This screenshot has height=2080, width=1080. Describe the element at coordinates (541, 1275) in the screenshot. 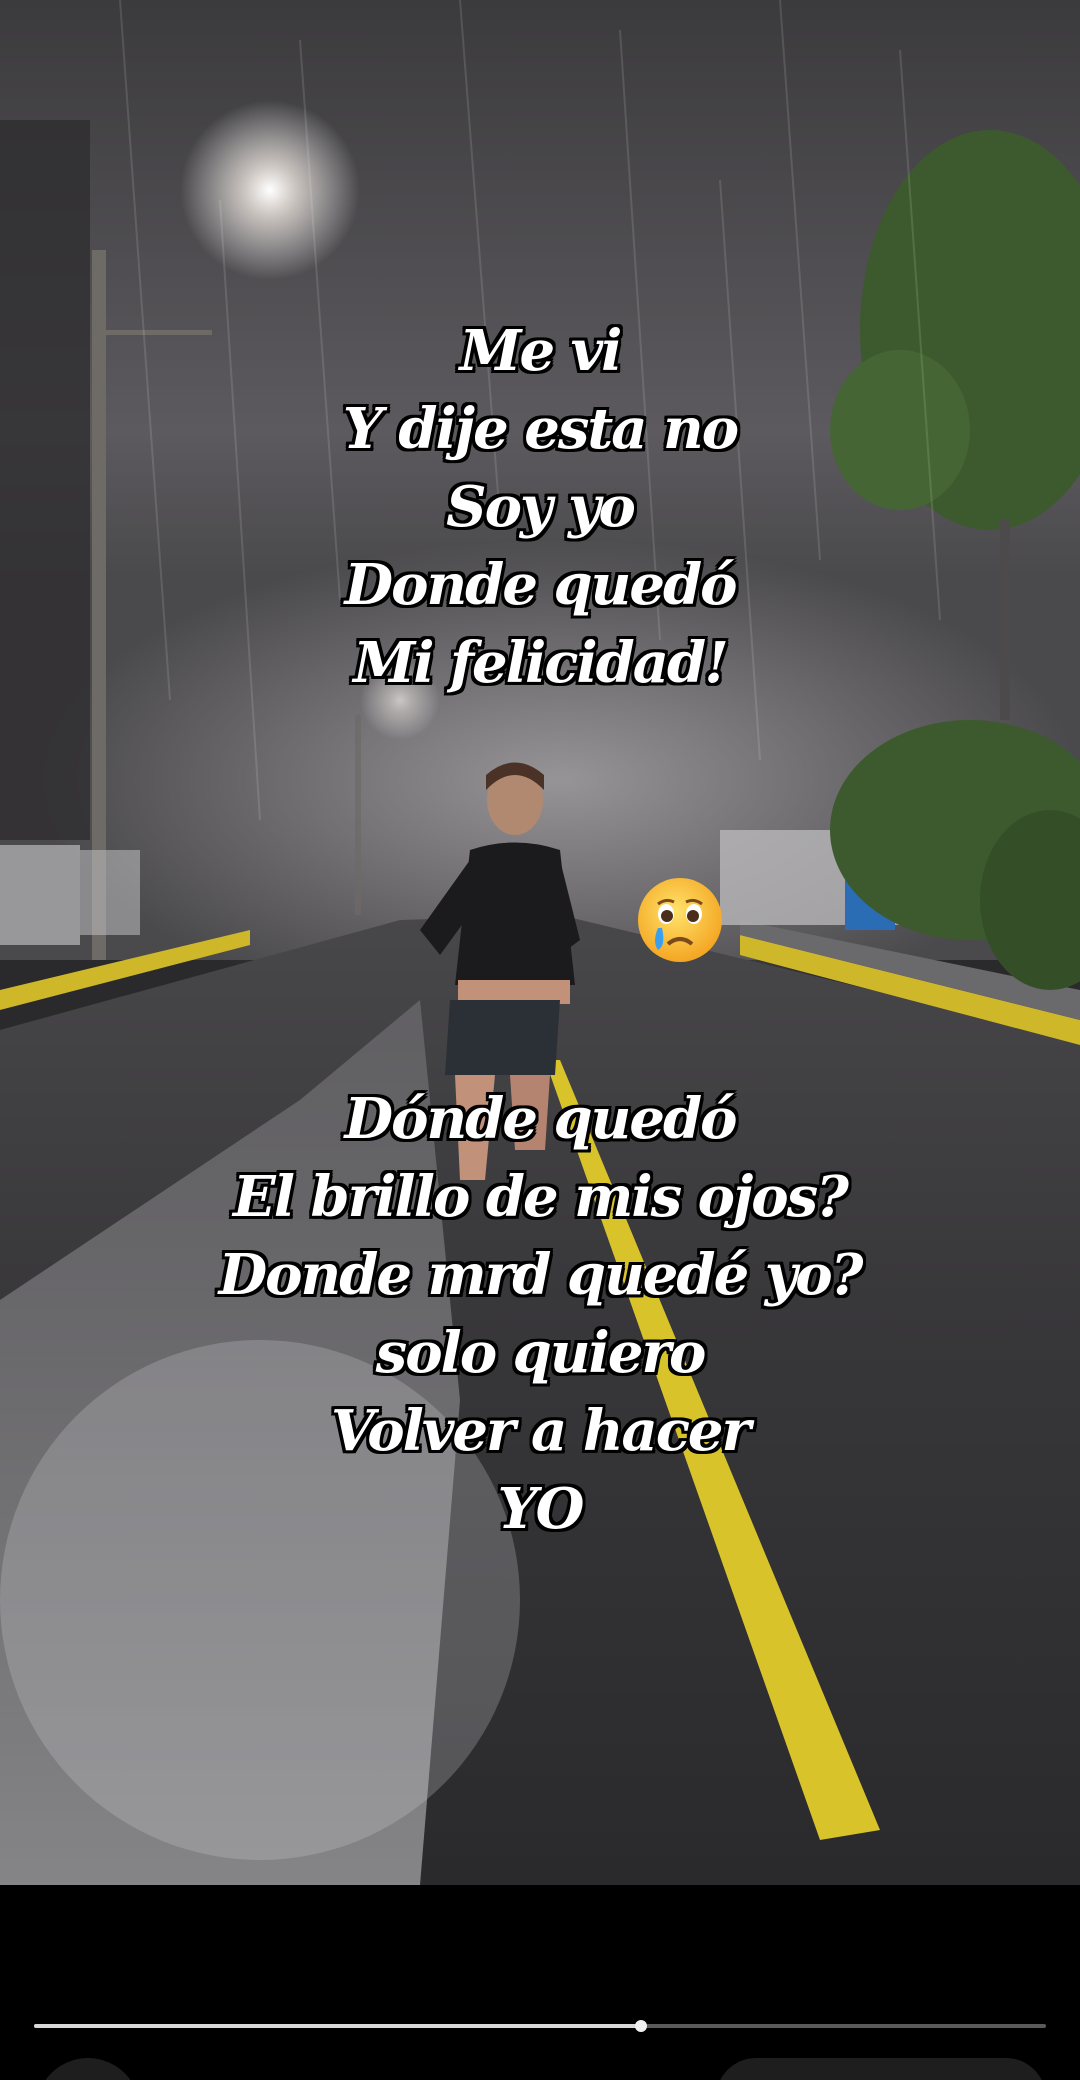

I see `caption-line: Donde mrd quedé yo?` at that location.